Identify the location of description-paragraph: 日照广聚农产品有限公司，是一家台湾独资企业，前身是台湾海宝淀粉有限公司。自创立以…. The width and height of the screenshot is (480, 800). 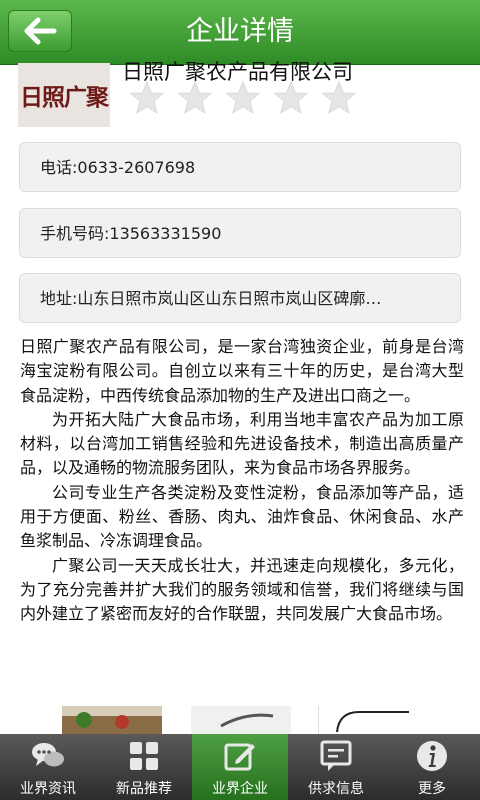
(242, 371).